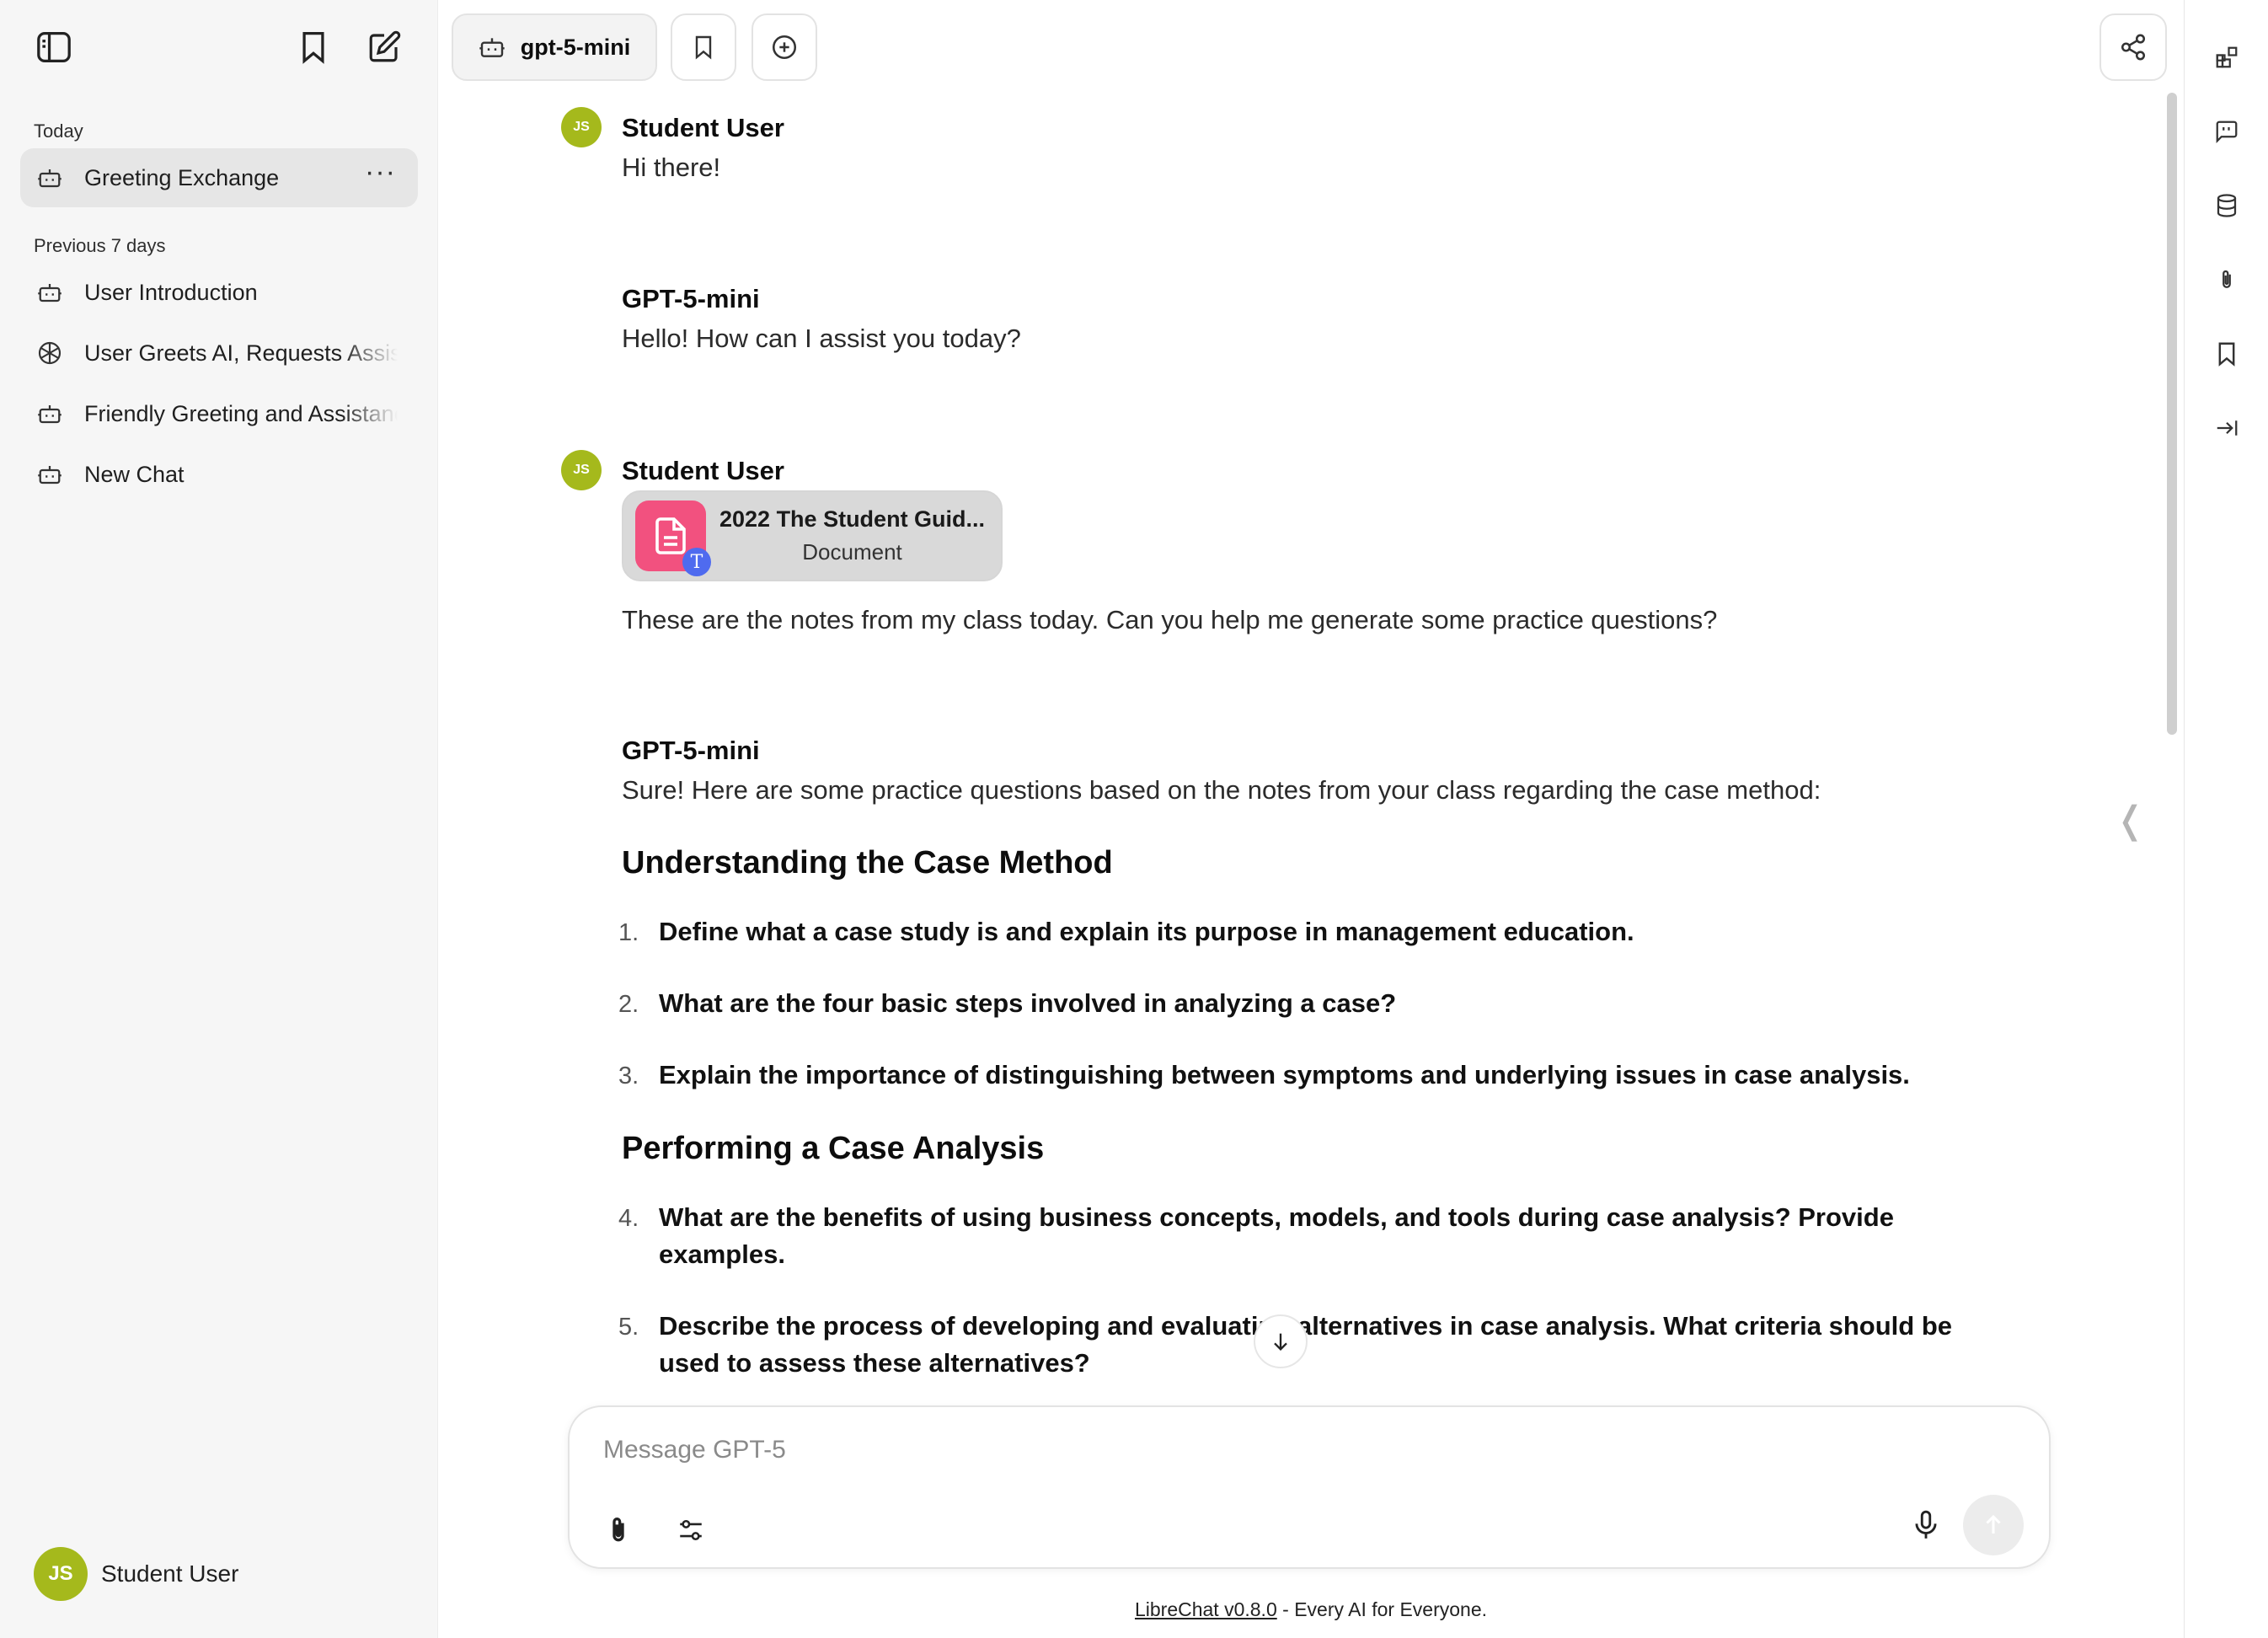  I want to click on sidebar-item-user-introduction: User Introduction, so click(219, 292).